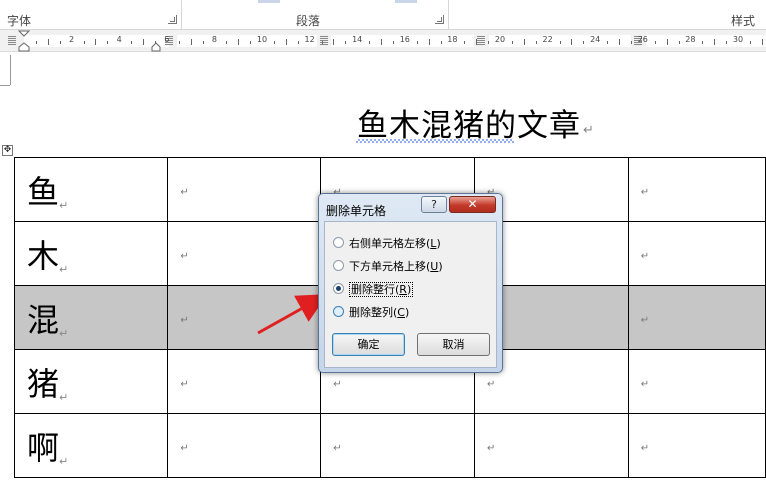 This screenshot has width=766, height=492. I want to click on ribbon-separator, so click(181, 15).